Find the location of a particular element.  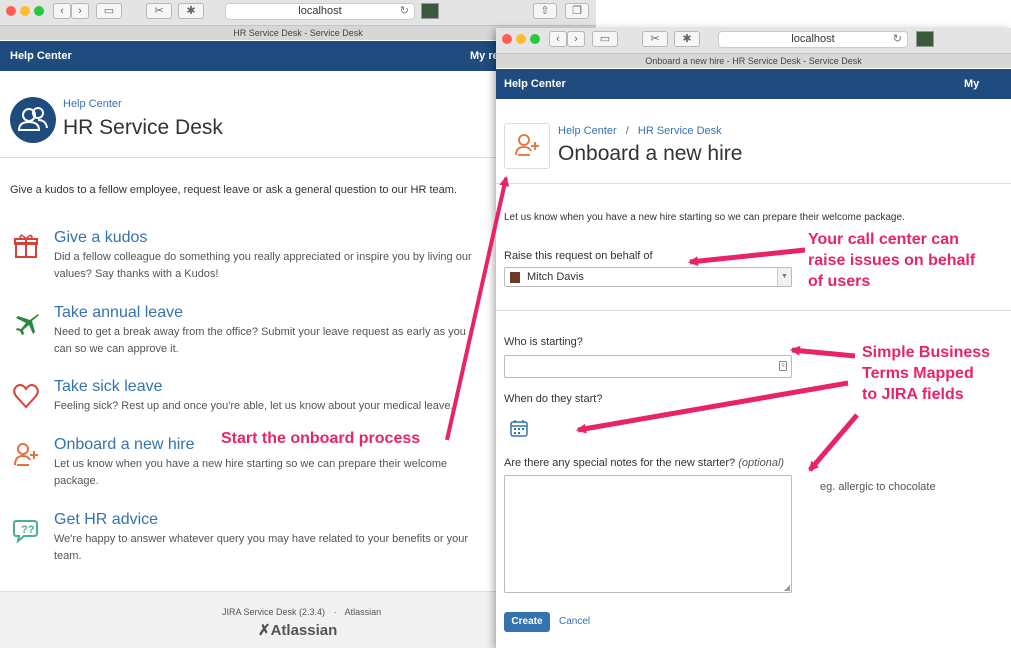

annotation-line: to JIRA fields is located at coordinates (913, 394).